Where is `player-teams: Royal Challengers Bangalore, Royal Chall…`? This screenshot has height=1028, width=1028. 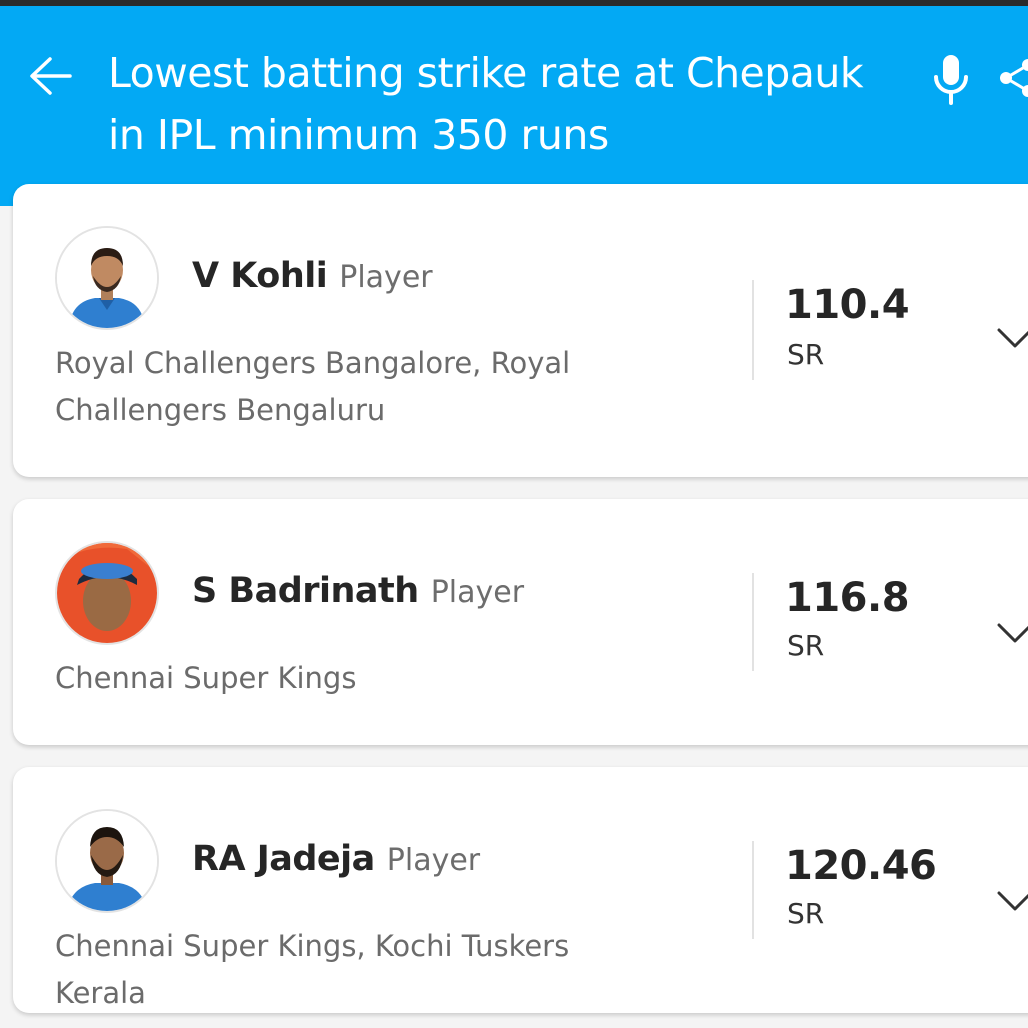 player-teams: Royal Challengers Bangalore, Royal Chall… is located at coordinates (313, 386).